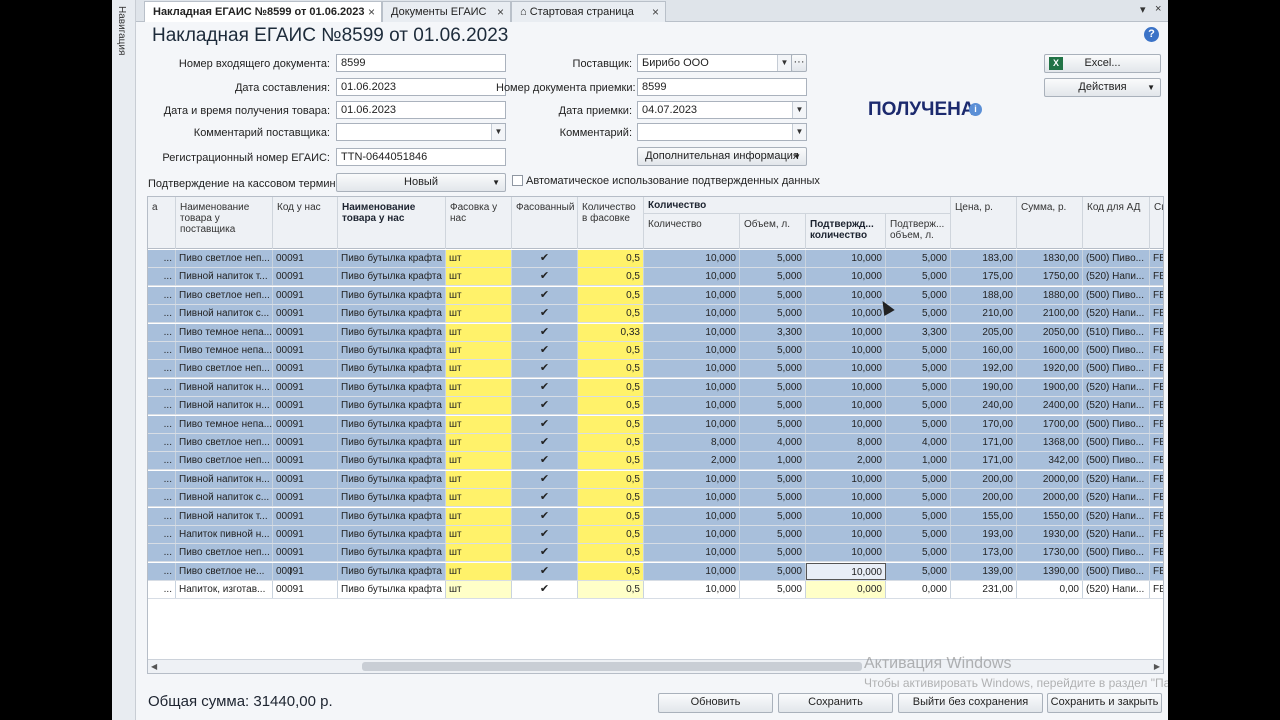 The image size is (1280, 720). I want to click on actions-button: Действия ▼, so click(1102, 87).